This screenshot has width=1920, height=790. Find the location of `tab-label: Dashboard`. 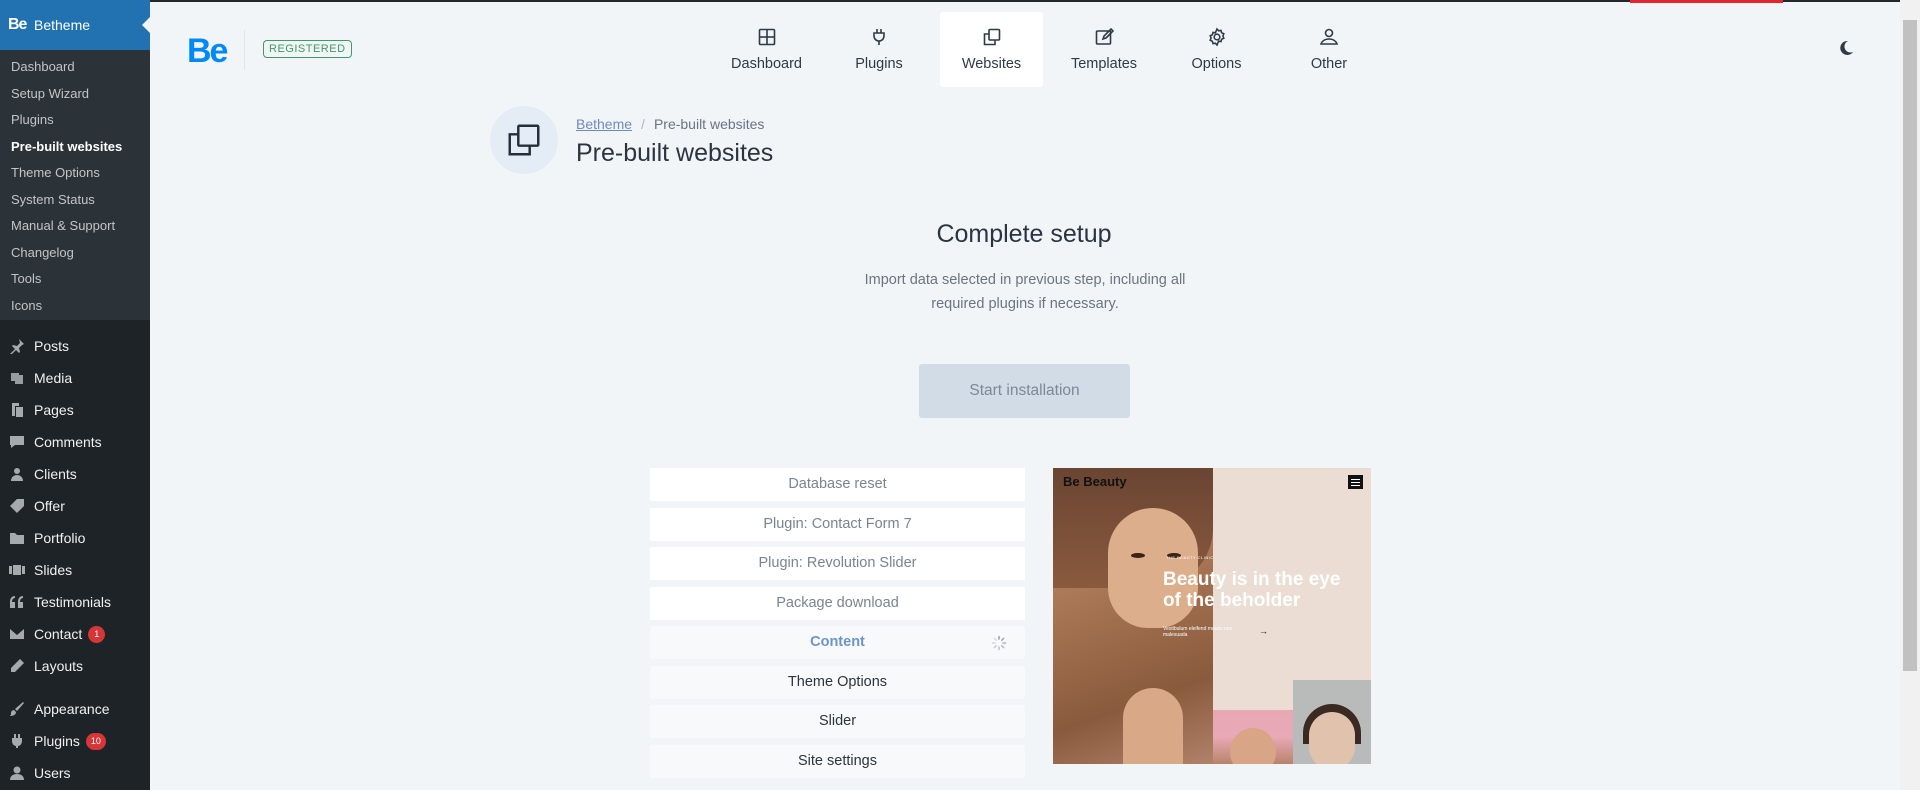

tab-label: Dashboard is located at coordinates (766, 64).